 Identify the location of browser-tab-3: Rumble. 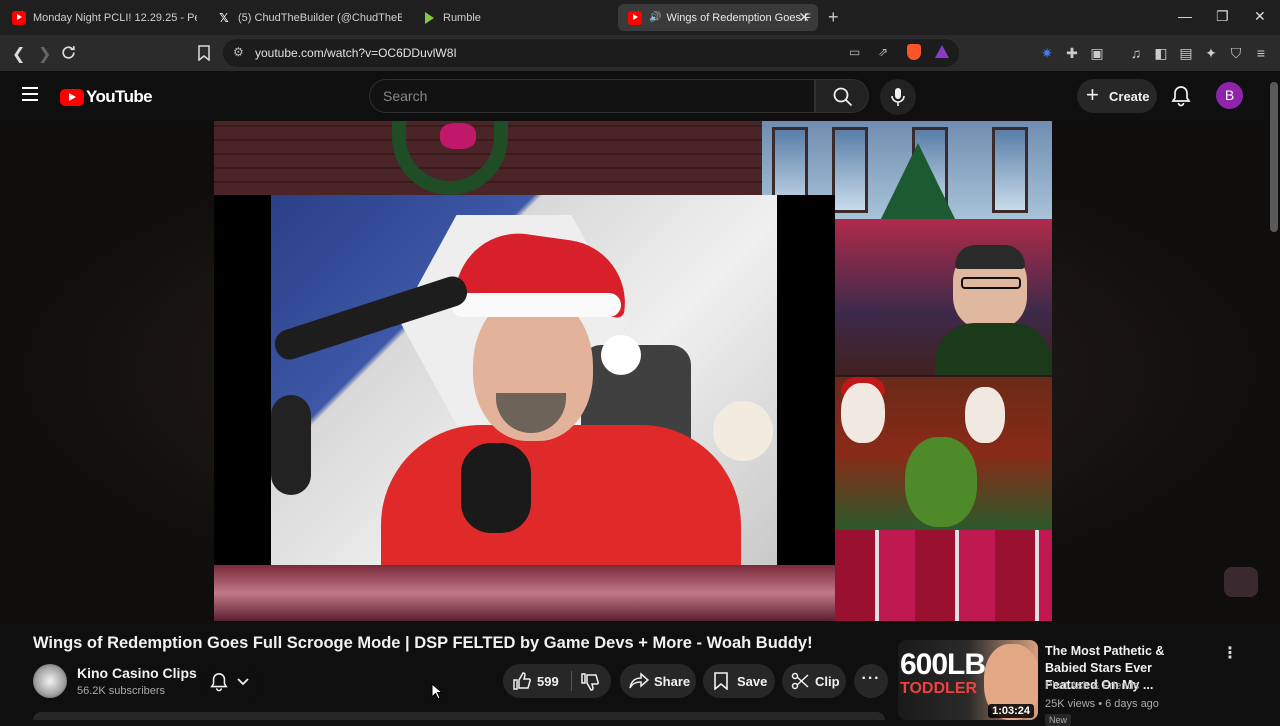
(512, 17).